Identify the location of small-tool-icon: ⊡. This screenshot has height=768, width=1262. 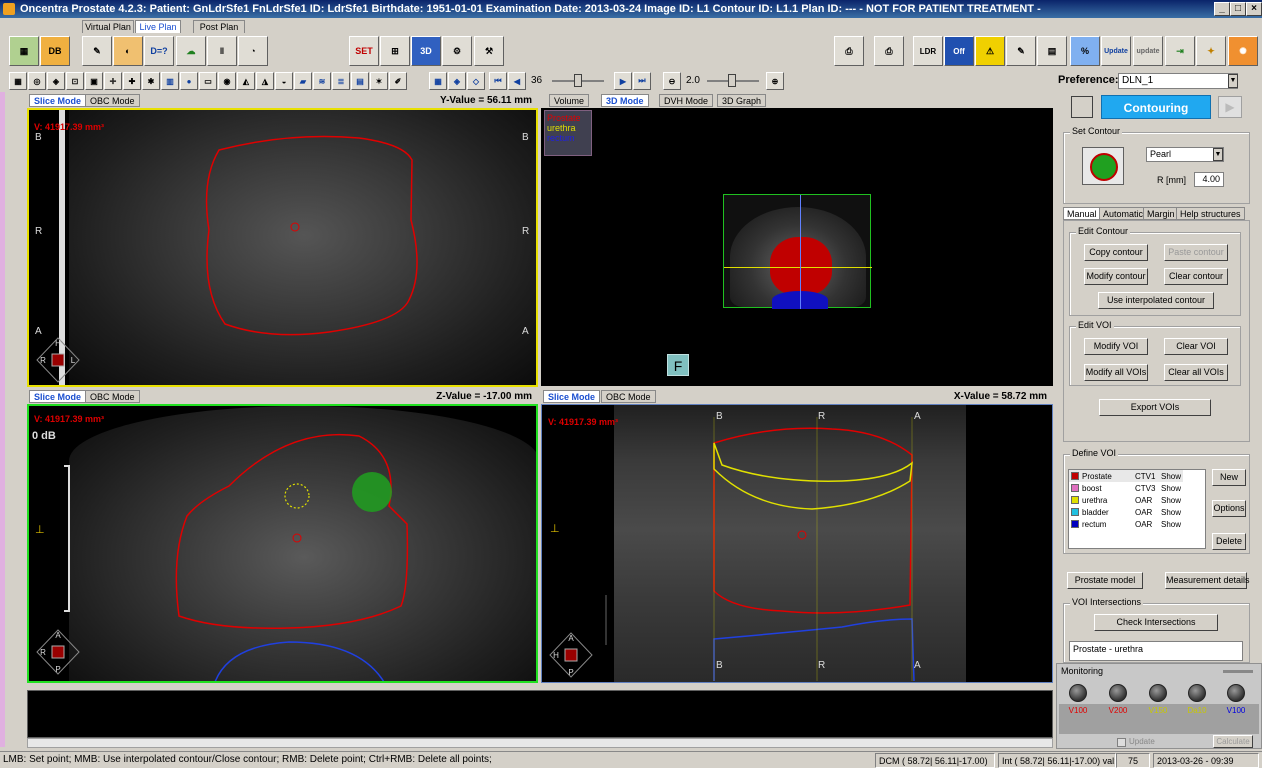
(75, 81).